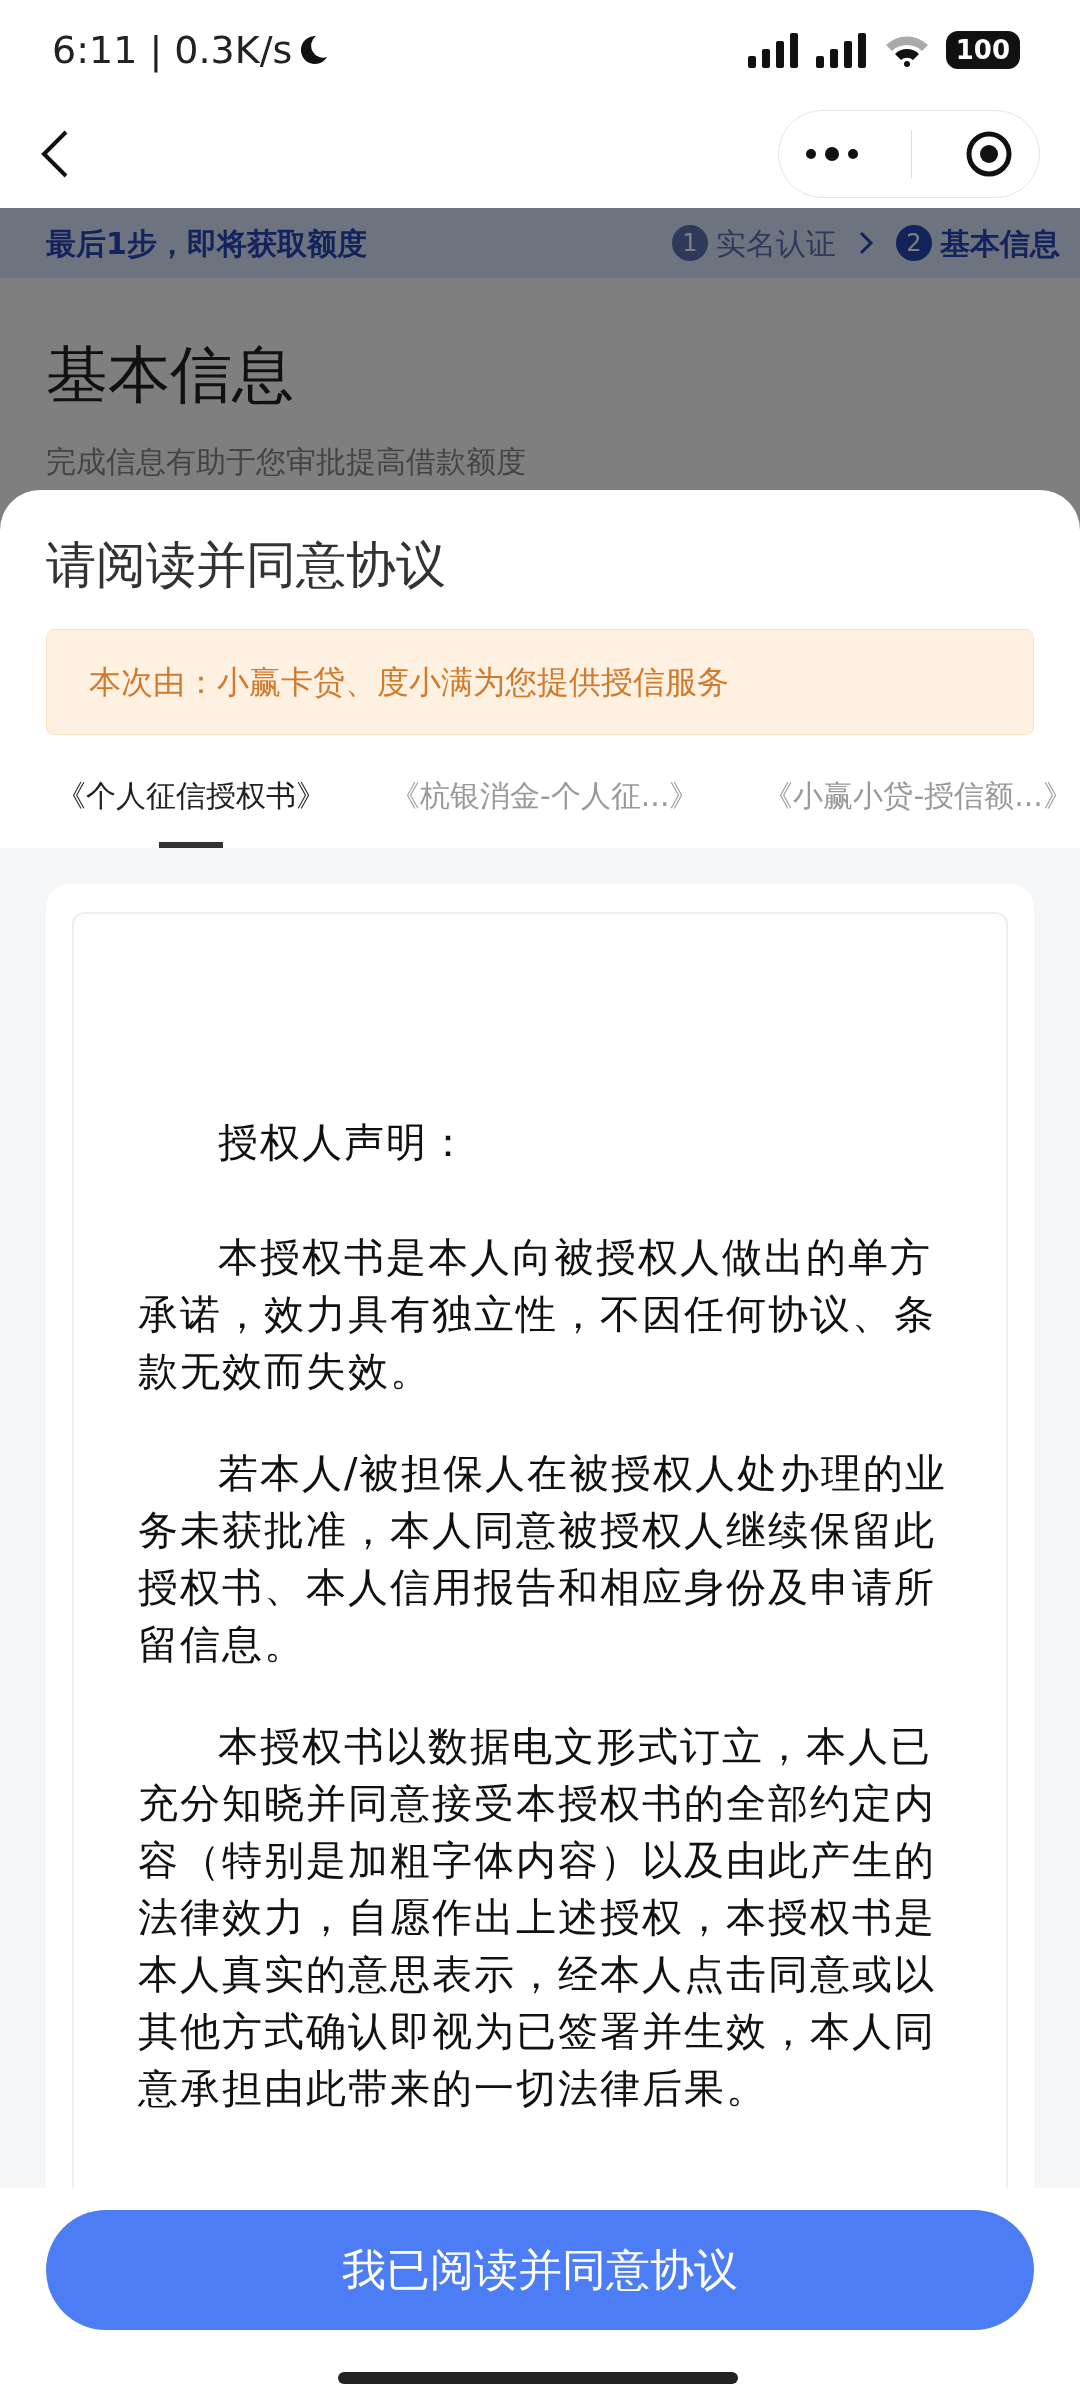 The width and height of the screenshot is (1080, 2400). What do you see at coordinates (832, 154) in the screenshot?
I see `more-icon` at bounding box center [832, 154].